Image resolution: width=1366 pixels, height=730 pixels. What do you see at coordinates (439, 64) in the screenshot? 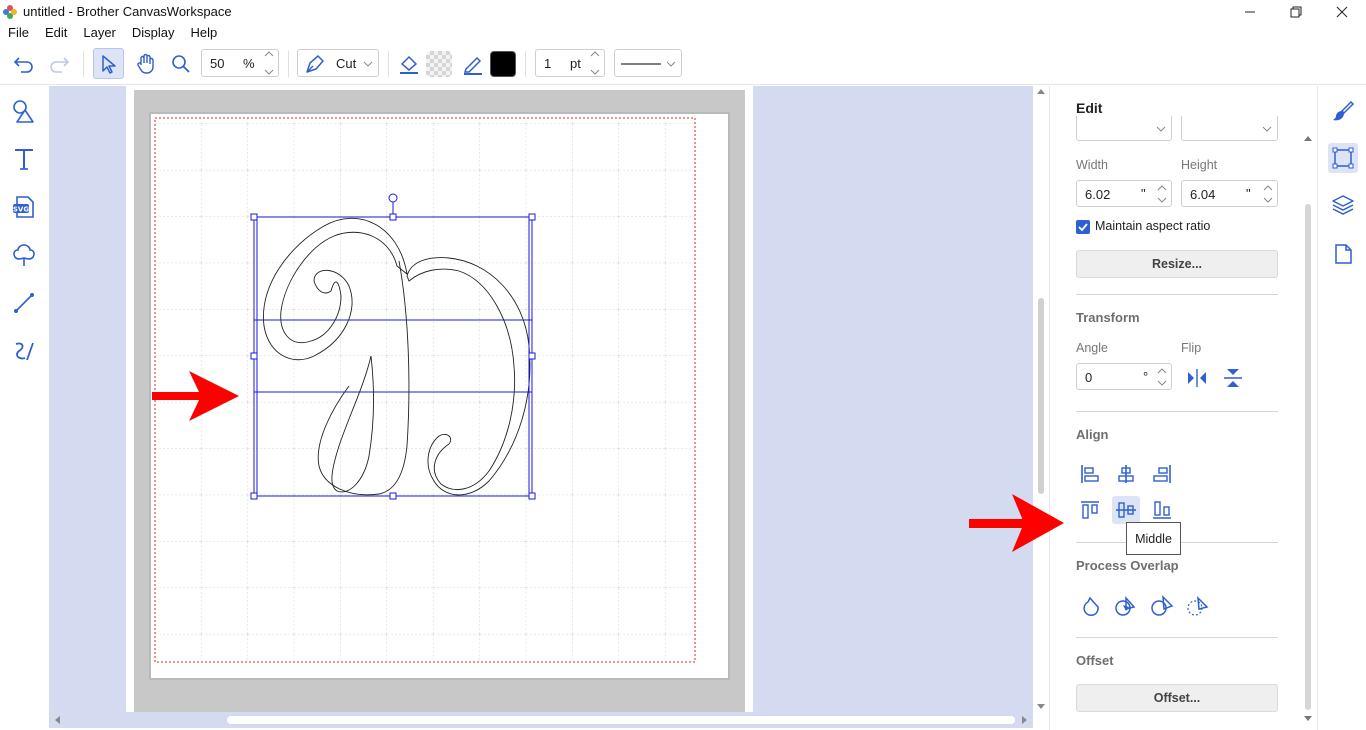
I see `fill-color-swatch` at bounding box center [439, 64].